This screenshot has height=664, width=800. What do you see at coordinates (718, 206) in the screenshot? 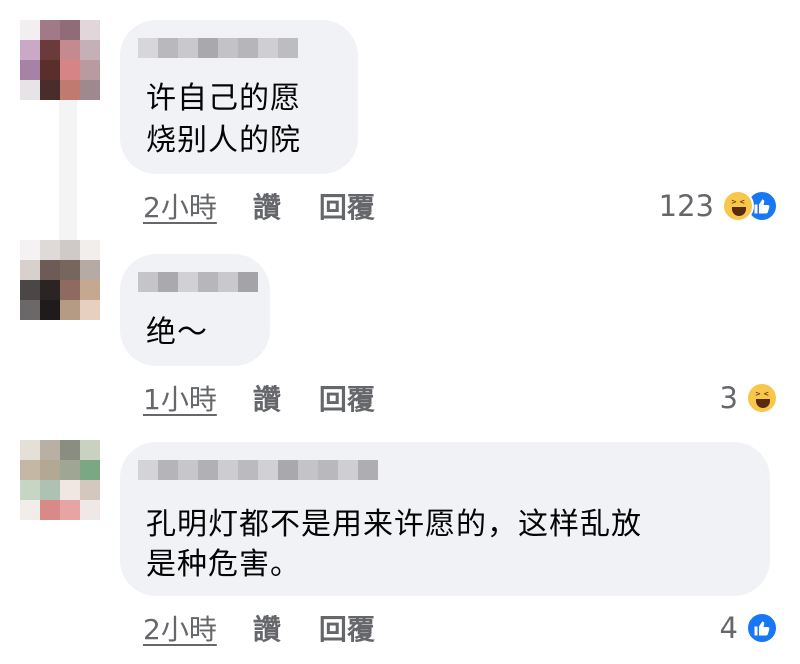
I see `reaction-summary: 123 > <` at bounding box center [718, 206].